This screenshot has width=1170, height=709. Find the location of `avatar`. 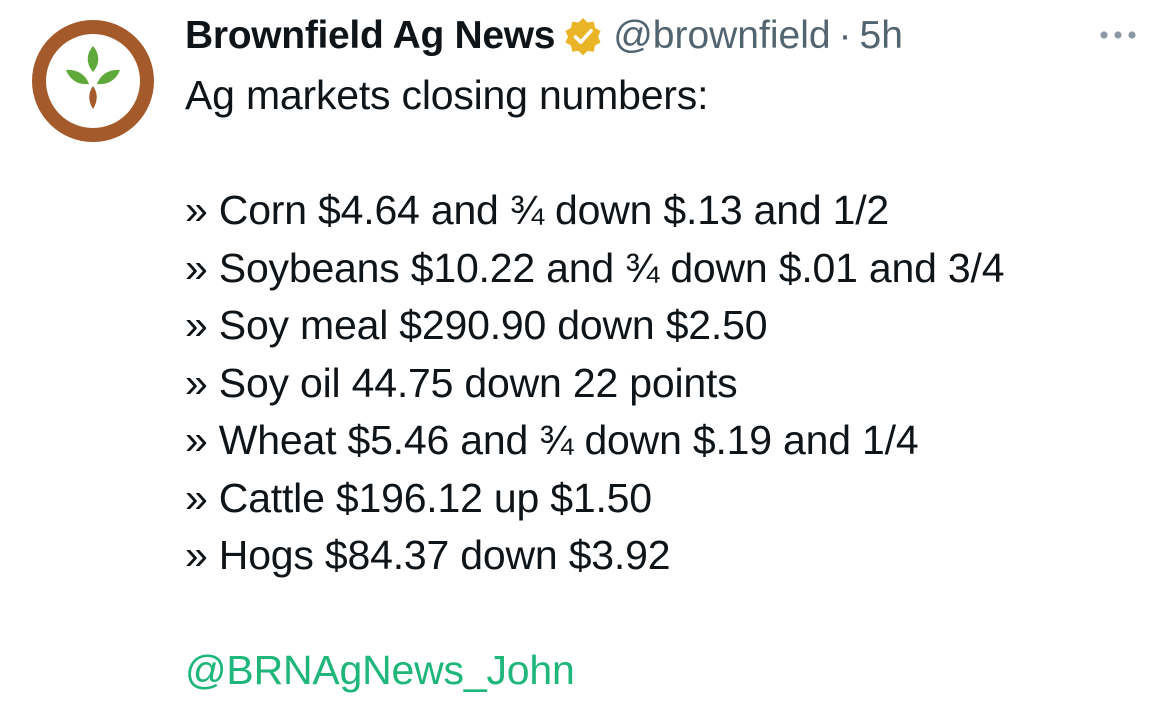

avatar is located at coordinates (93, 81).